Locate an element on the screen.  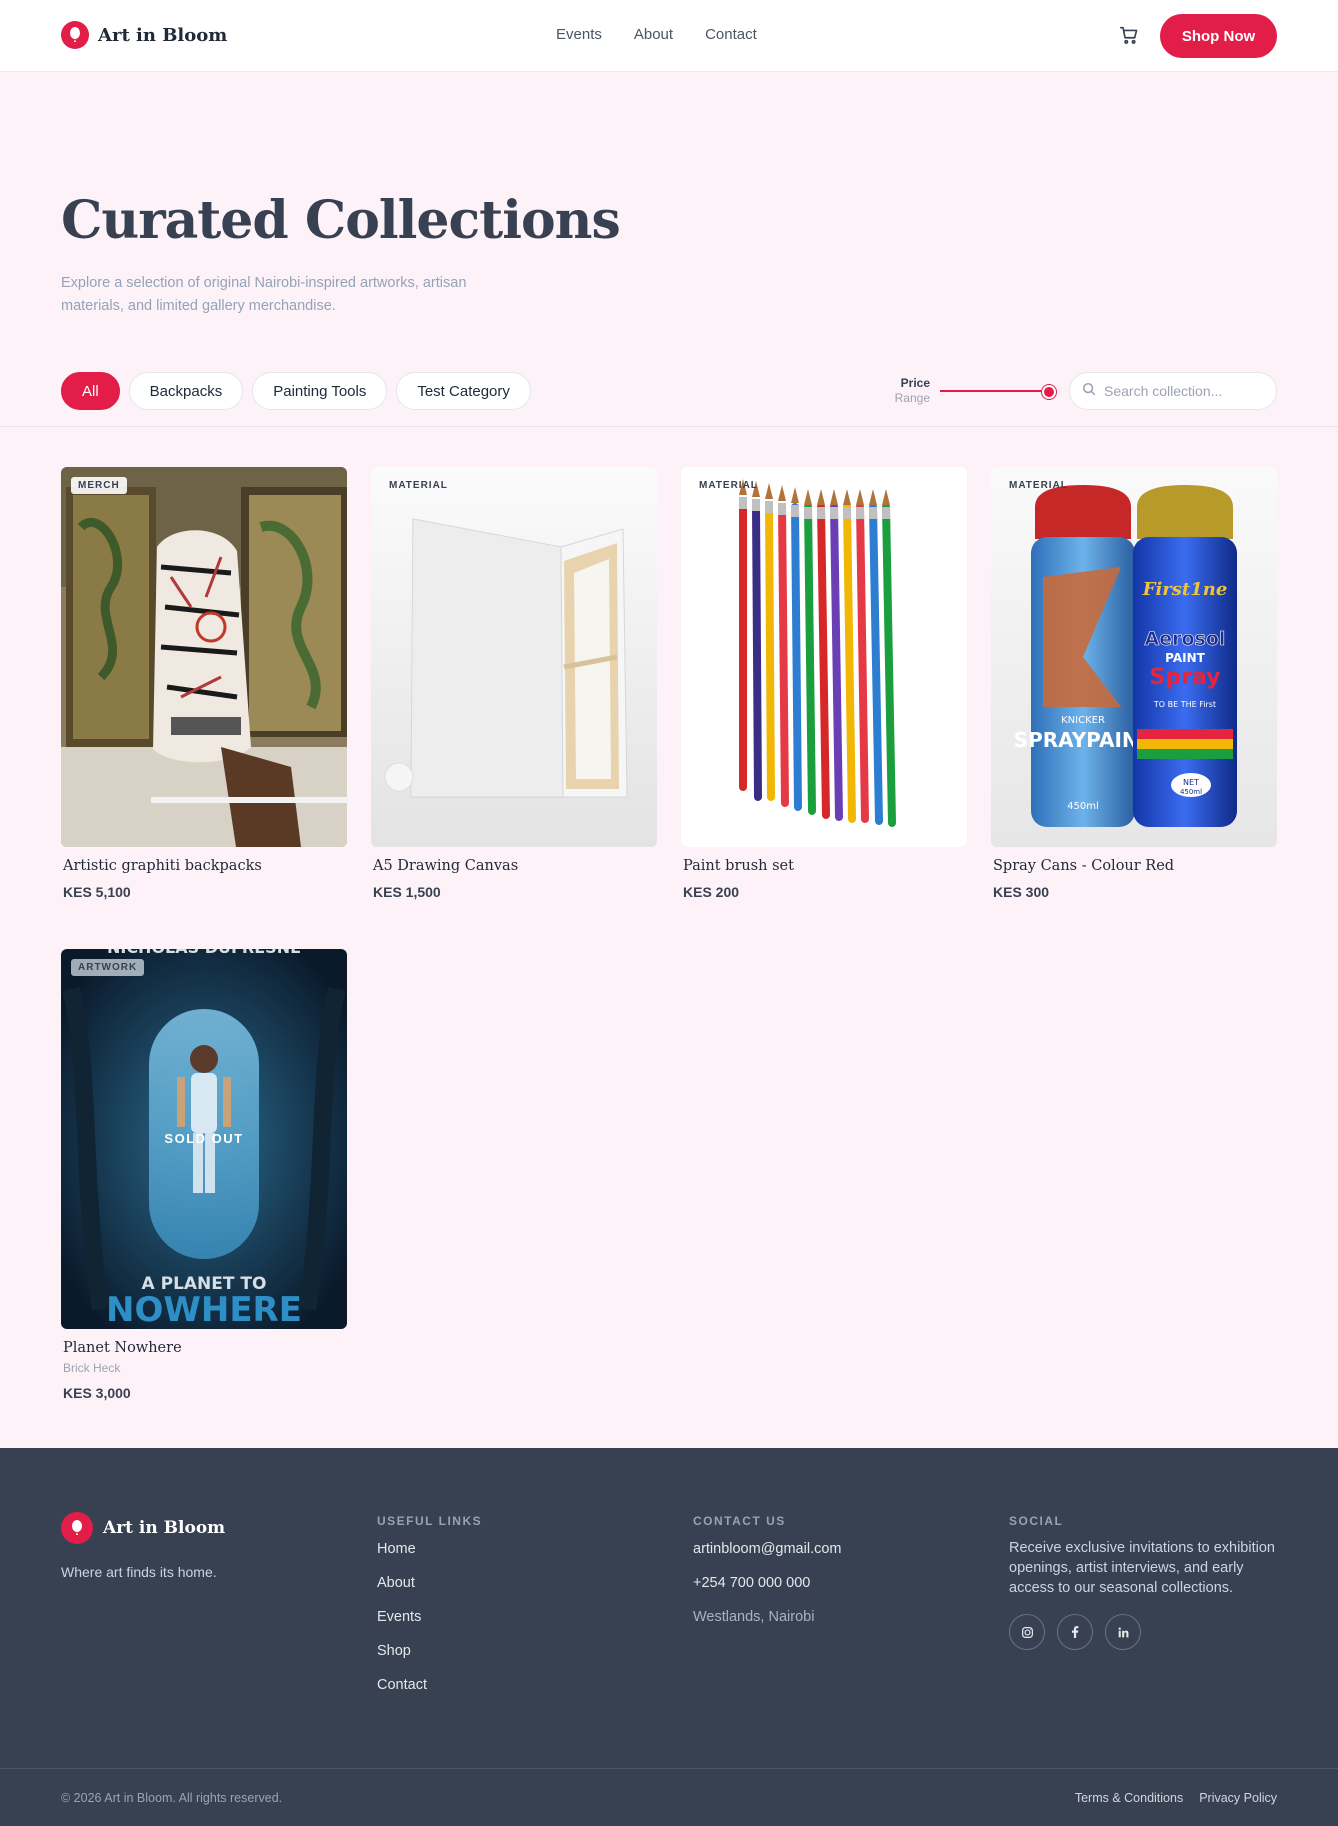
product-price: KES 5,100 is located at coordinates (97, 892).